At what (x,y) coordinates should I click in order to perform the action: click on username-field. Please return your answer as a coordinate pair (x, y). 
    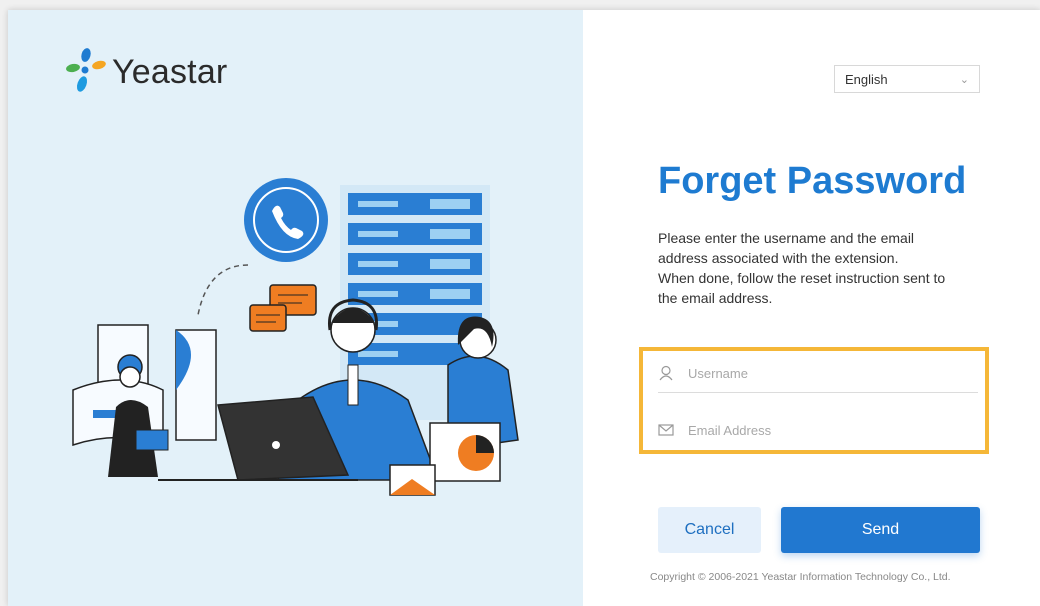
    Looking at the image, I should click on (818, 373).